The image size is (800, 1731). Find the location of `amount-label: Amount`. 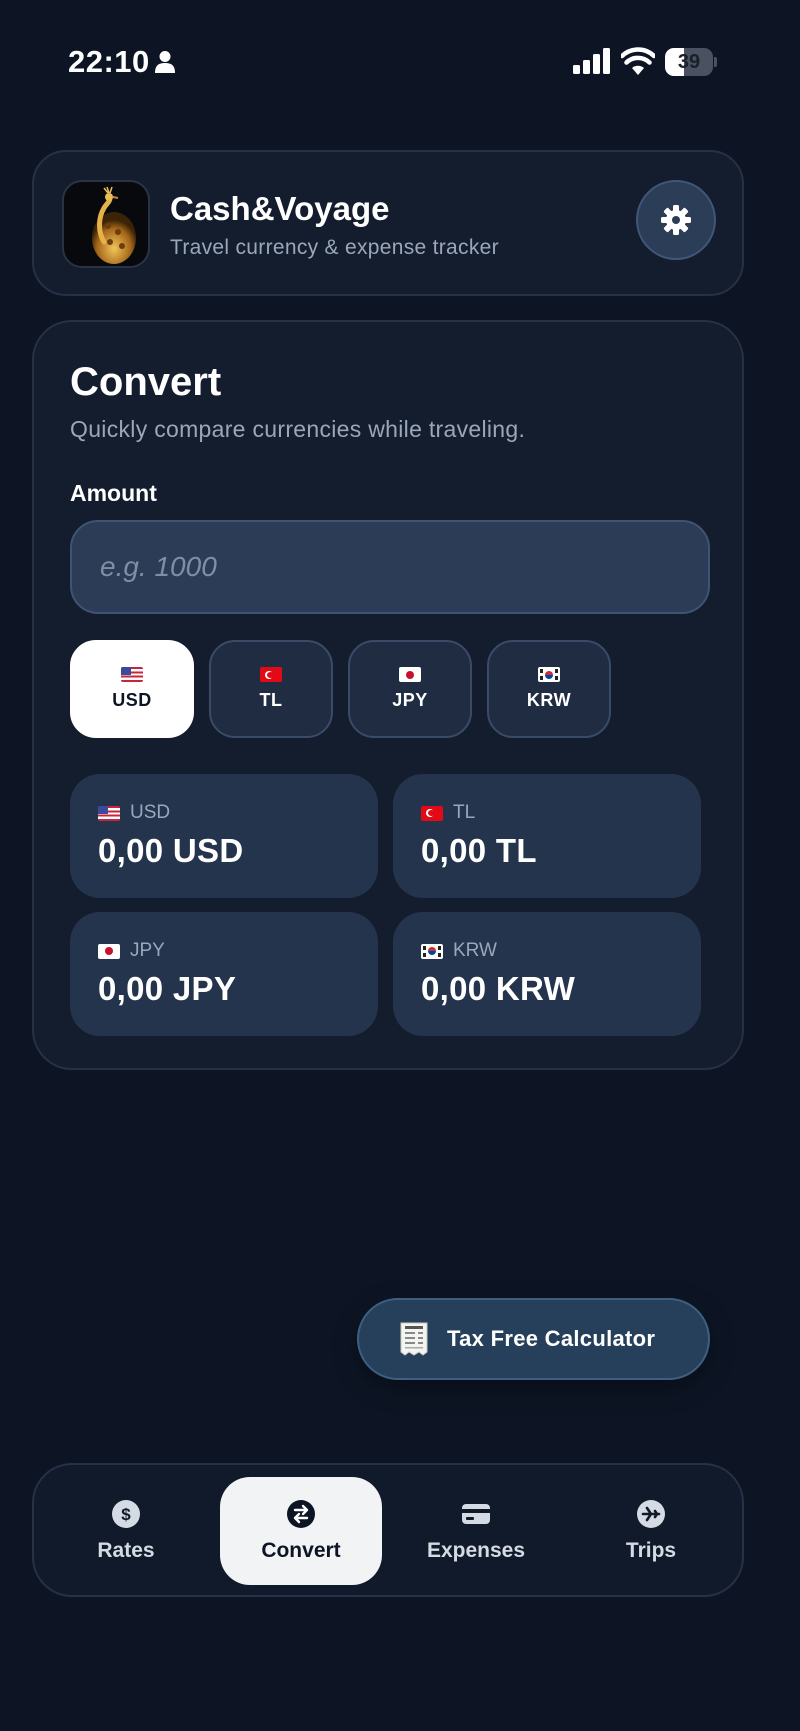

amount-label: Amount is located at coordinates (113, 493).